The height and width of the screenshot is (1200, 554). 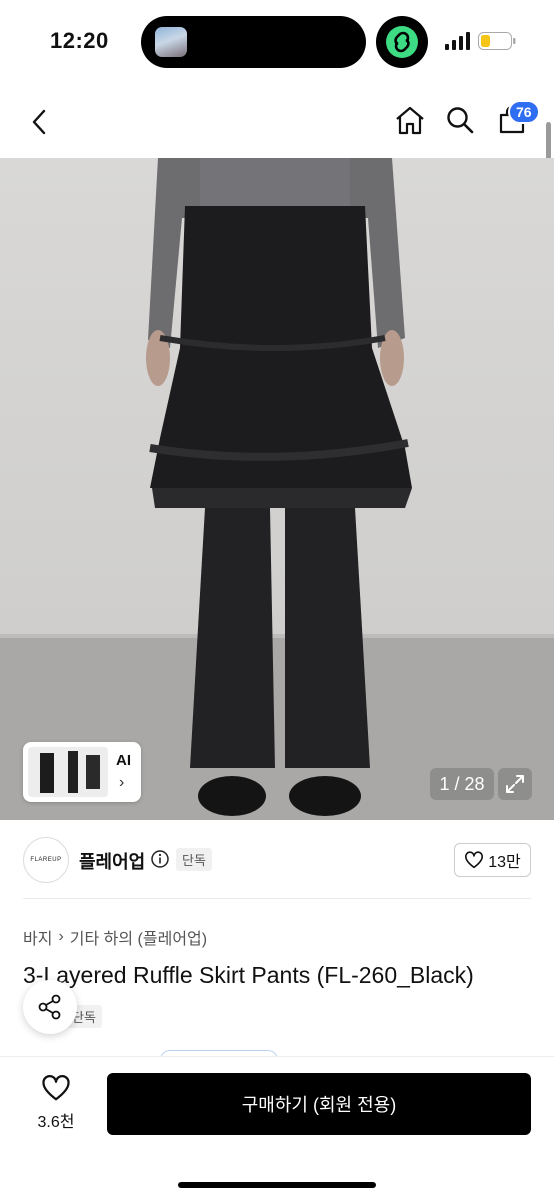 I want to click on fullscreen-button, so click(x=515, y=784).